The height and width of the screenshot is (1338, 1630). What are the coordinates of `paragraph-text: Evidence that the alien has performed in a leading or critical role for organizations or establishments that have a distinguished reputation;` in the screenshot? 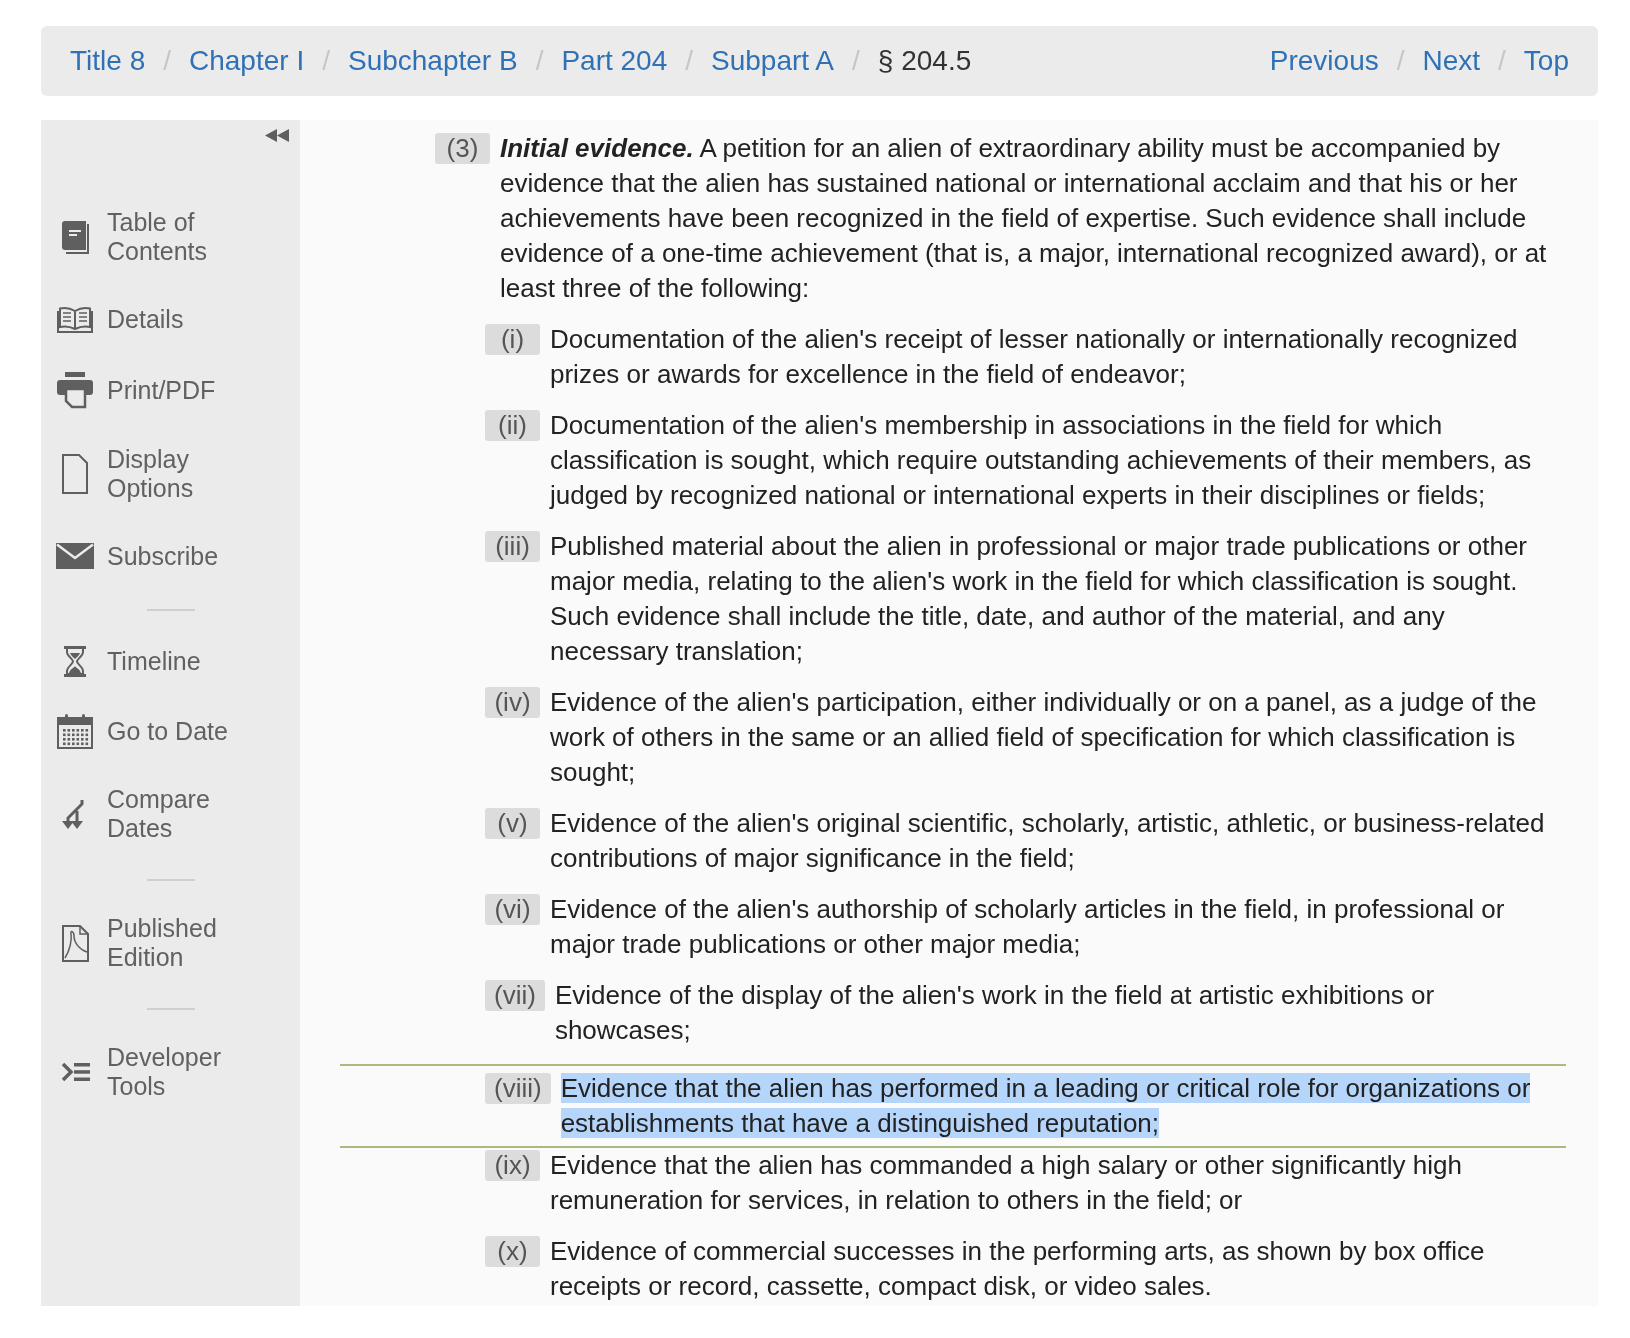 It's located at (1046, 1106).